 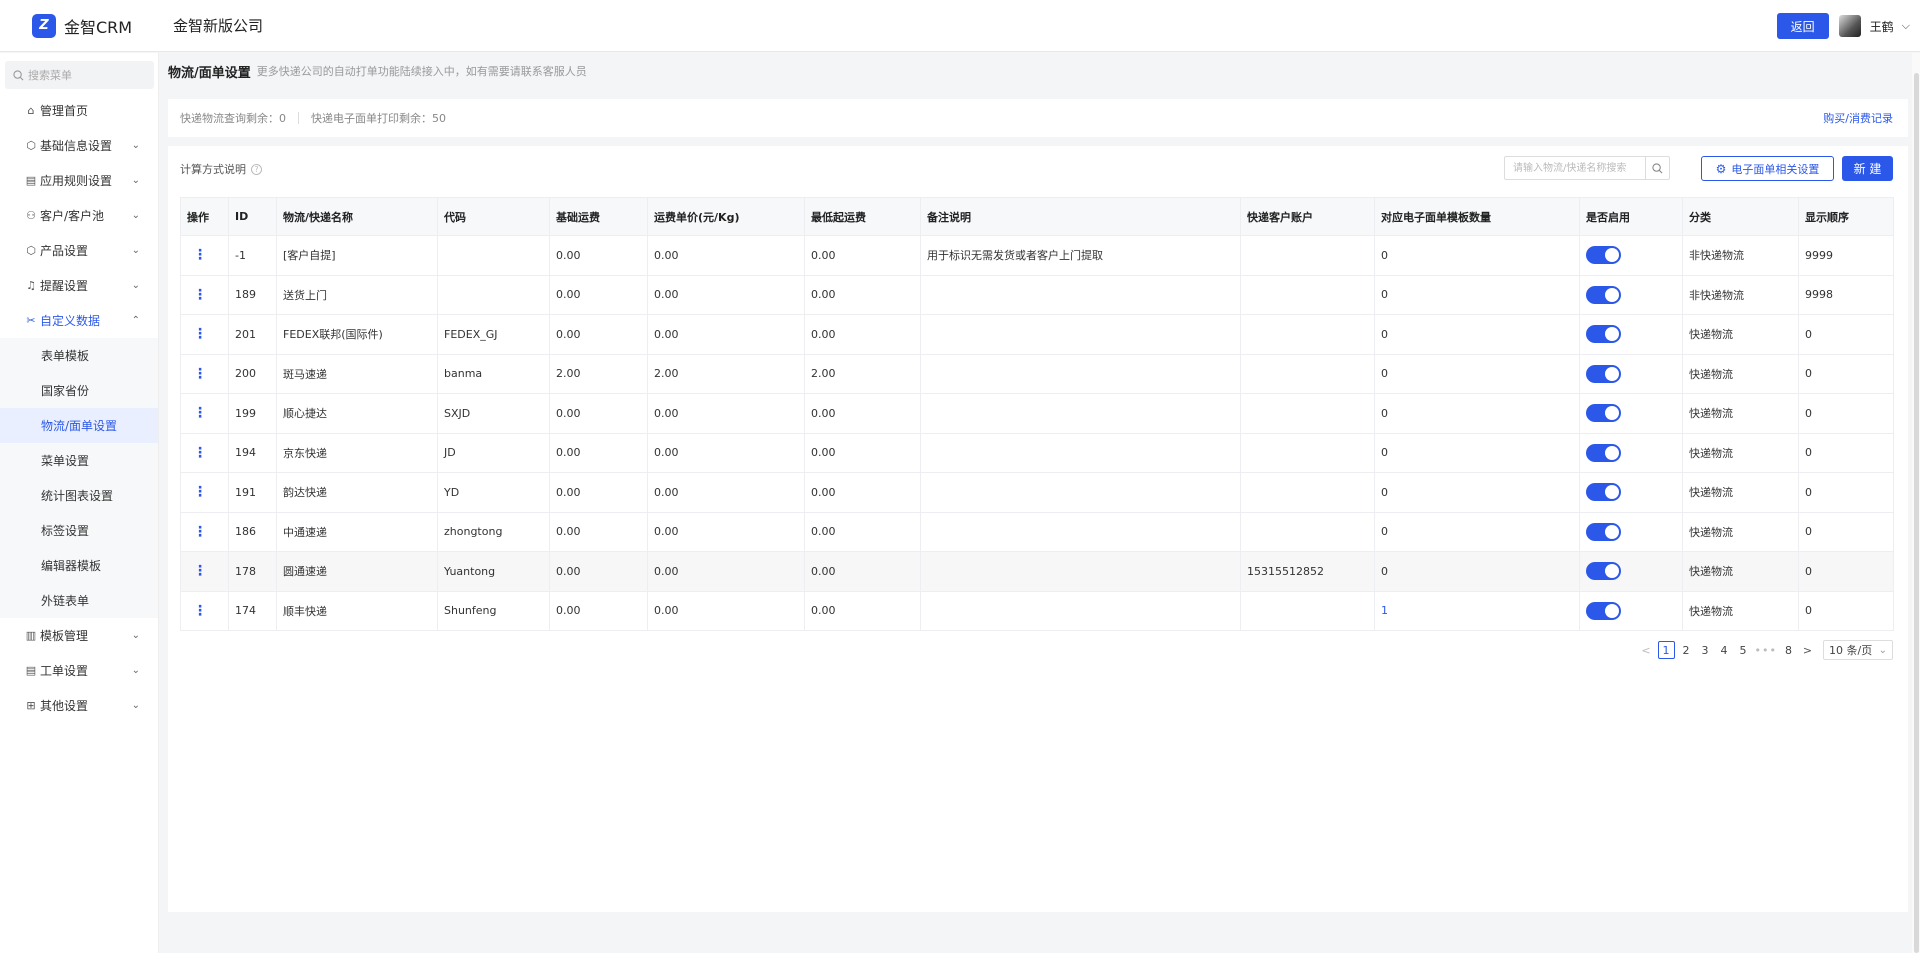 I want to click on chevron-down-icon: ⌵, so click(x=1906, y=26).